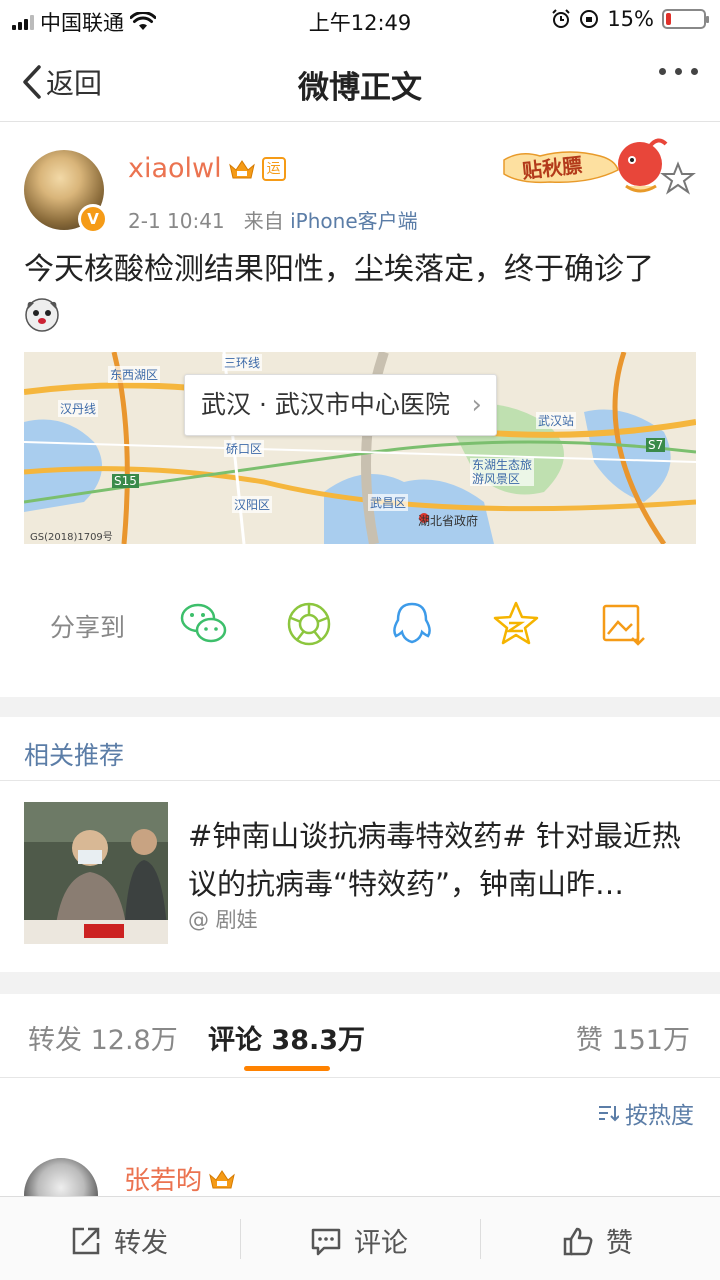 The height and width of the screenshot is (1280, 720). What do you see at coordinates (93, 219) in the screenshot?
I see `verified-badge: V` at bounding box center [93, 219].